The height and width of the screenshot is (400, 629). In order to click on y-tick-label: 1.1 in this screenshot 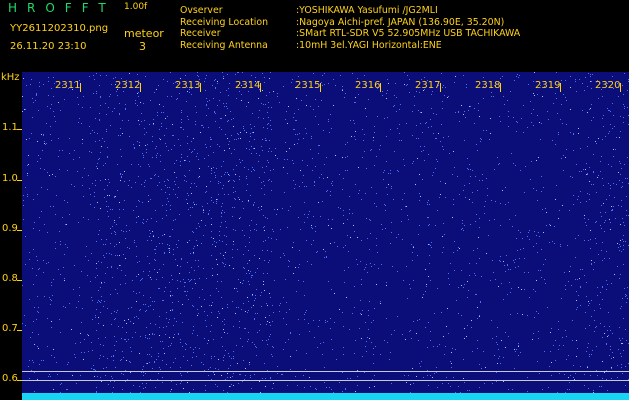, I will do `click(10, 127)`.